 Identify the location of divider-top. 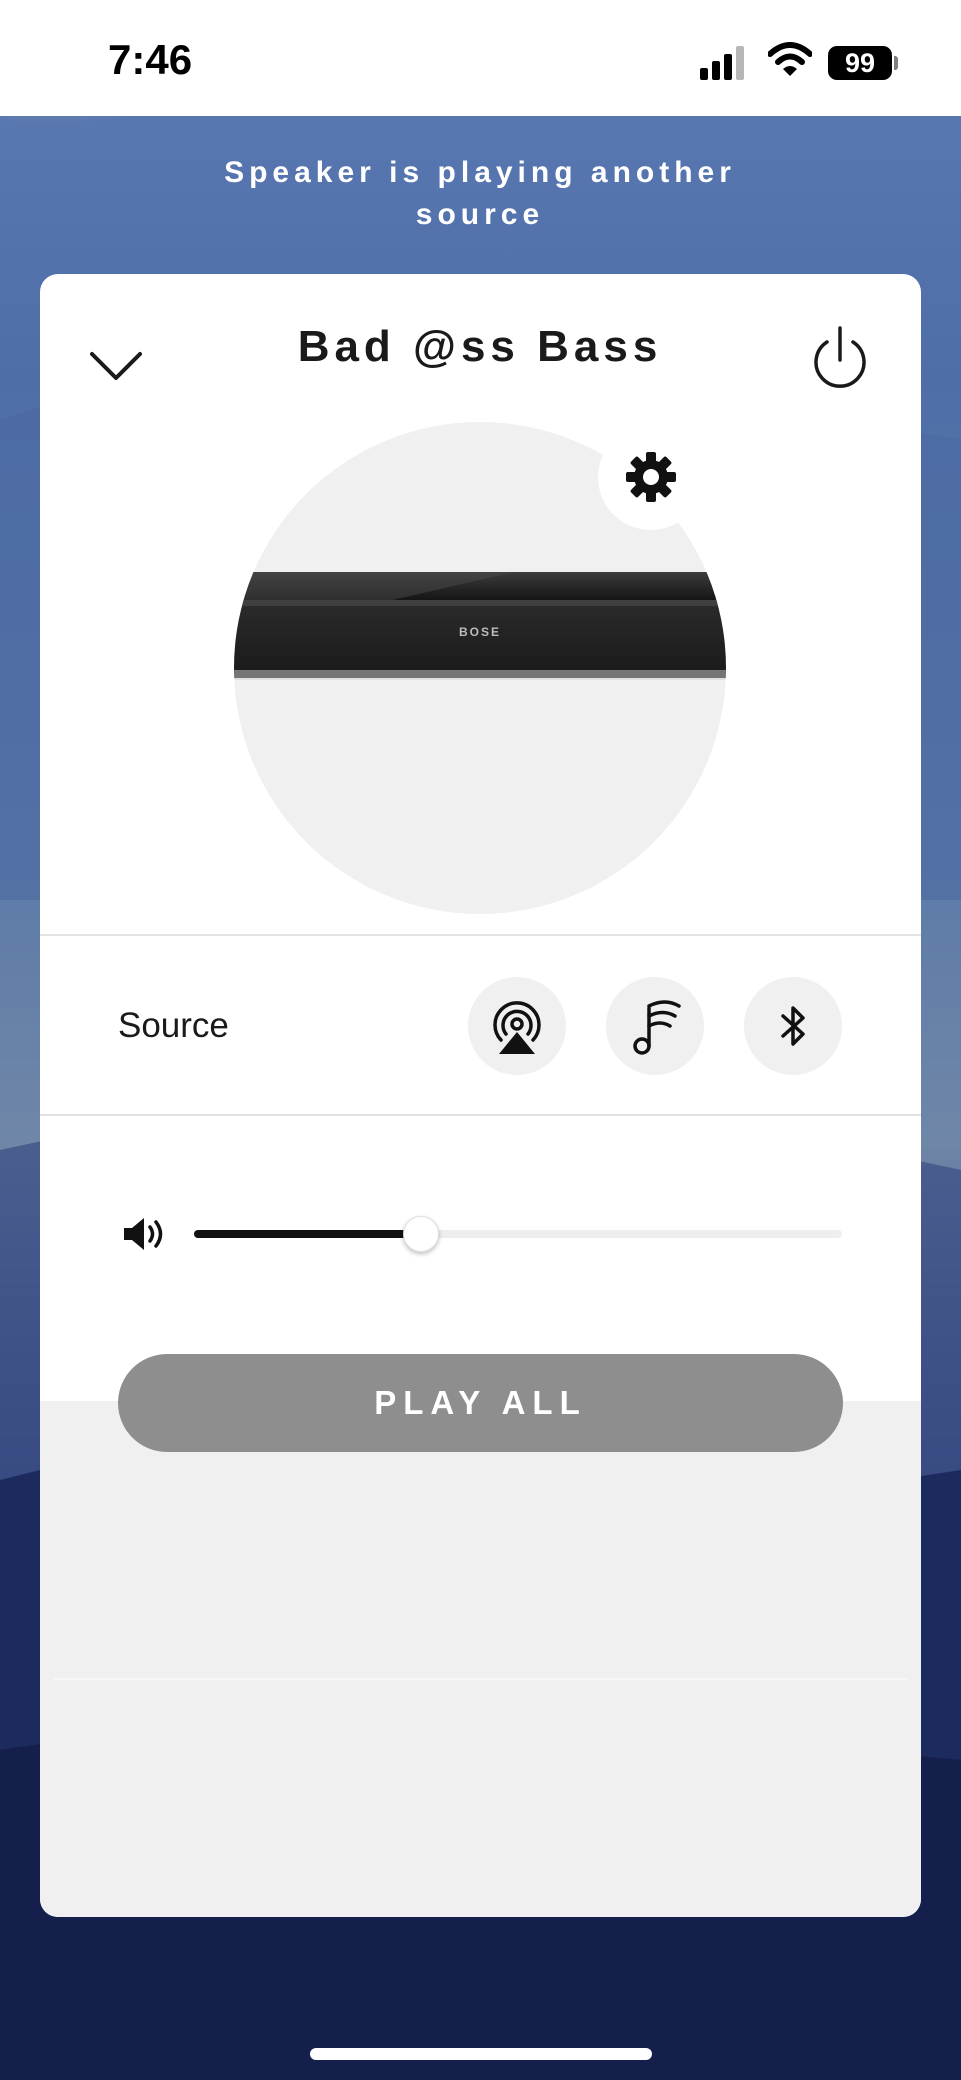
(480, 935).